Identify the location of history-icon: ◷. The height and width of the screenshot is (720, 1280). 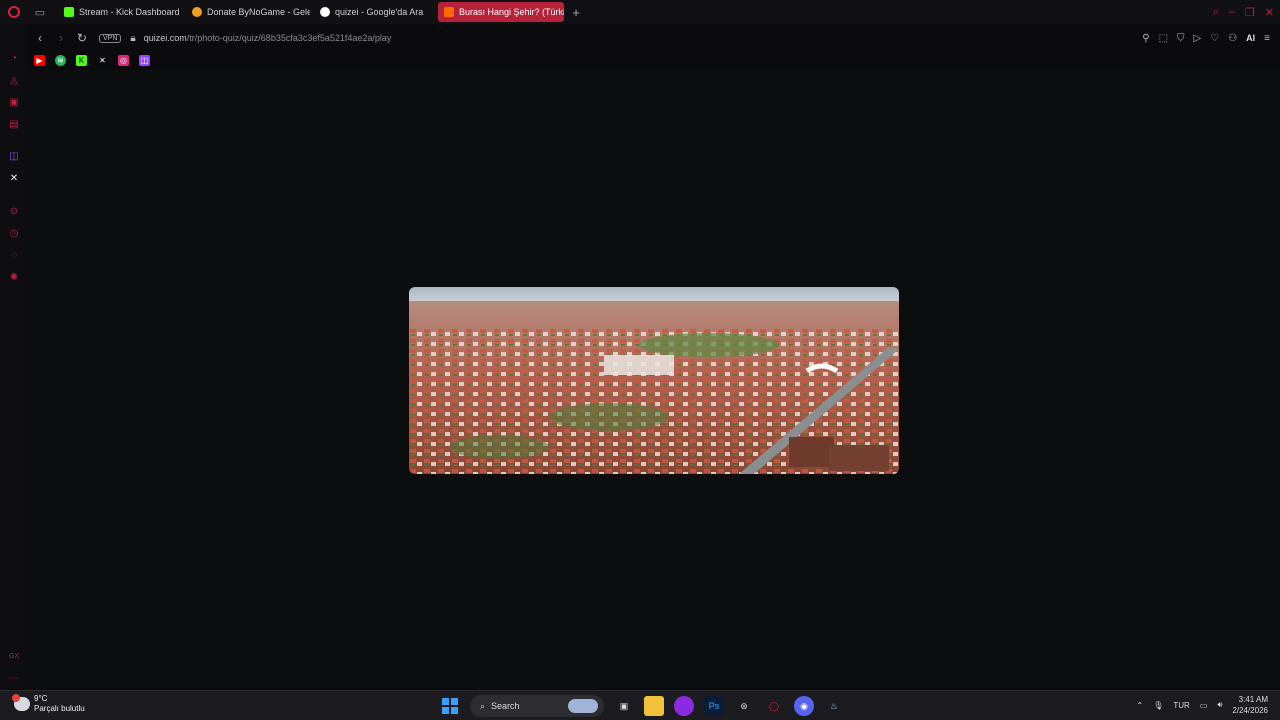
(14, 233).